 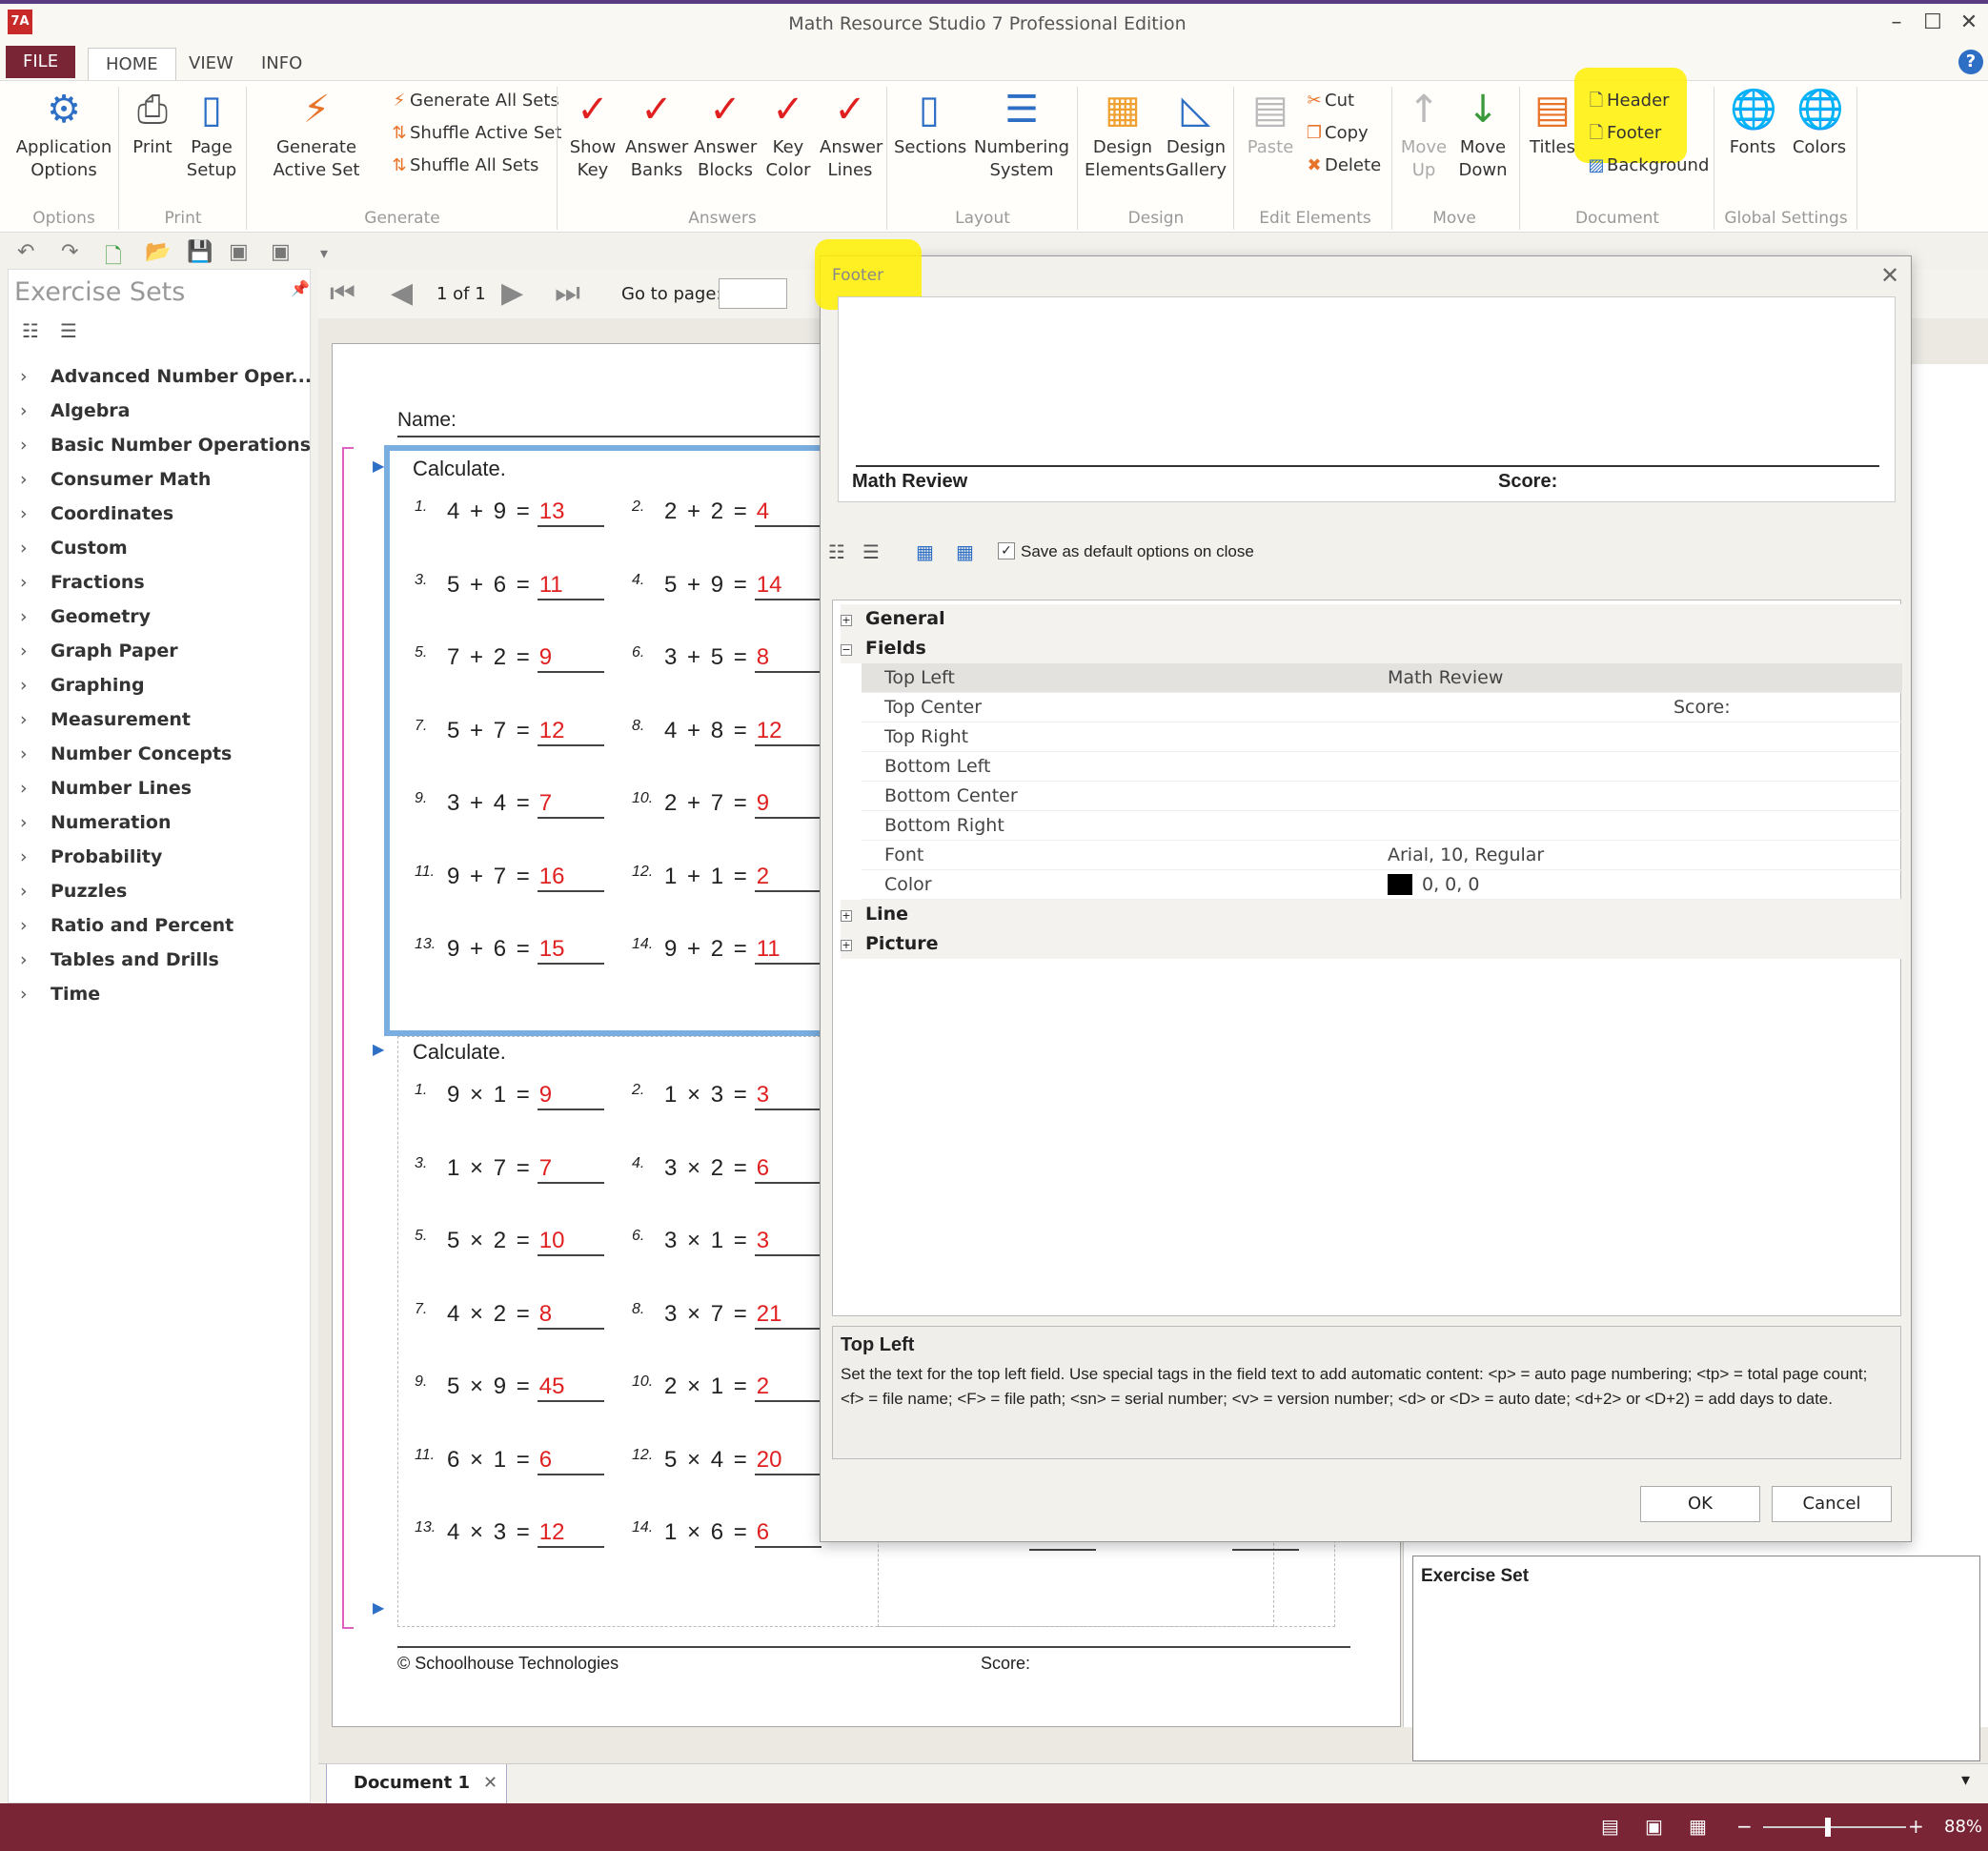 I want to click on numbering-system-button: ☰ Numbering System, so click(x=1021, y=134).